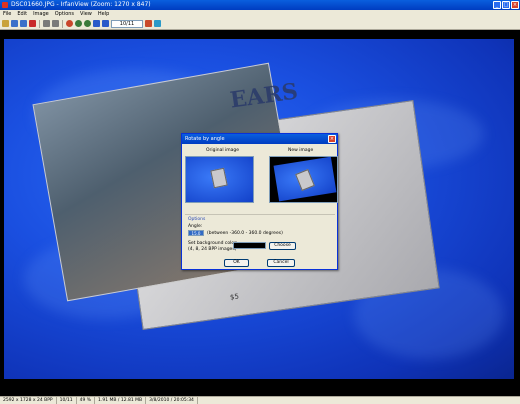  I want to click on original-image-preview, so click(219, 179).